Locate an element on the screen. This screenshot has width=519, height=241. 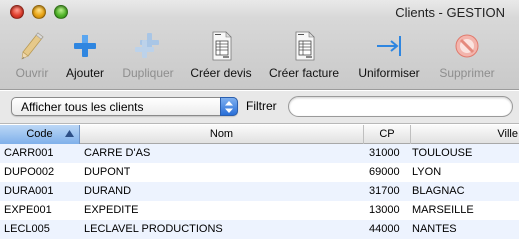
column-header-nom-label: Nom is located at coordinates (221, 134).